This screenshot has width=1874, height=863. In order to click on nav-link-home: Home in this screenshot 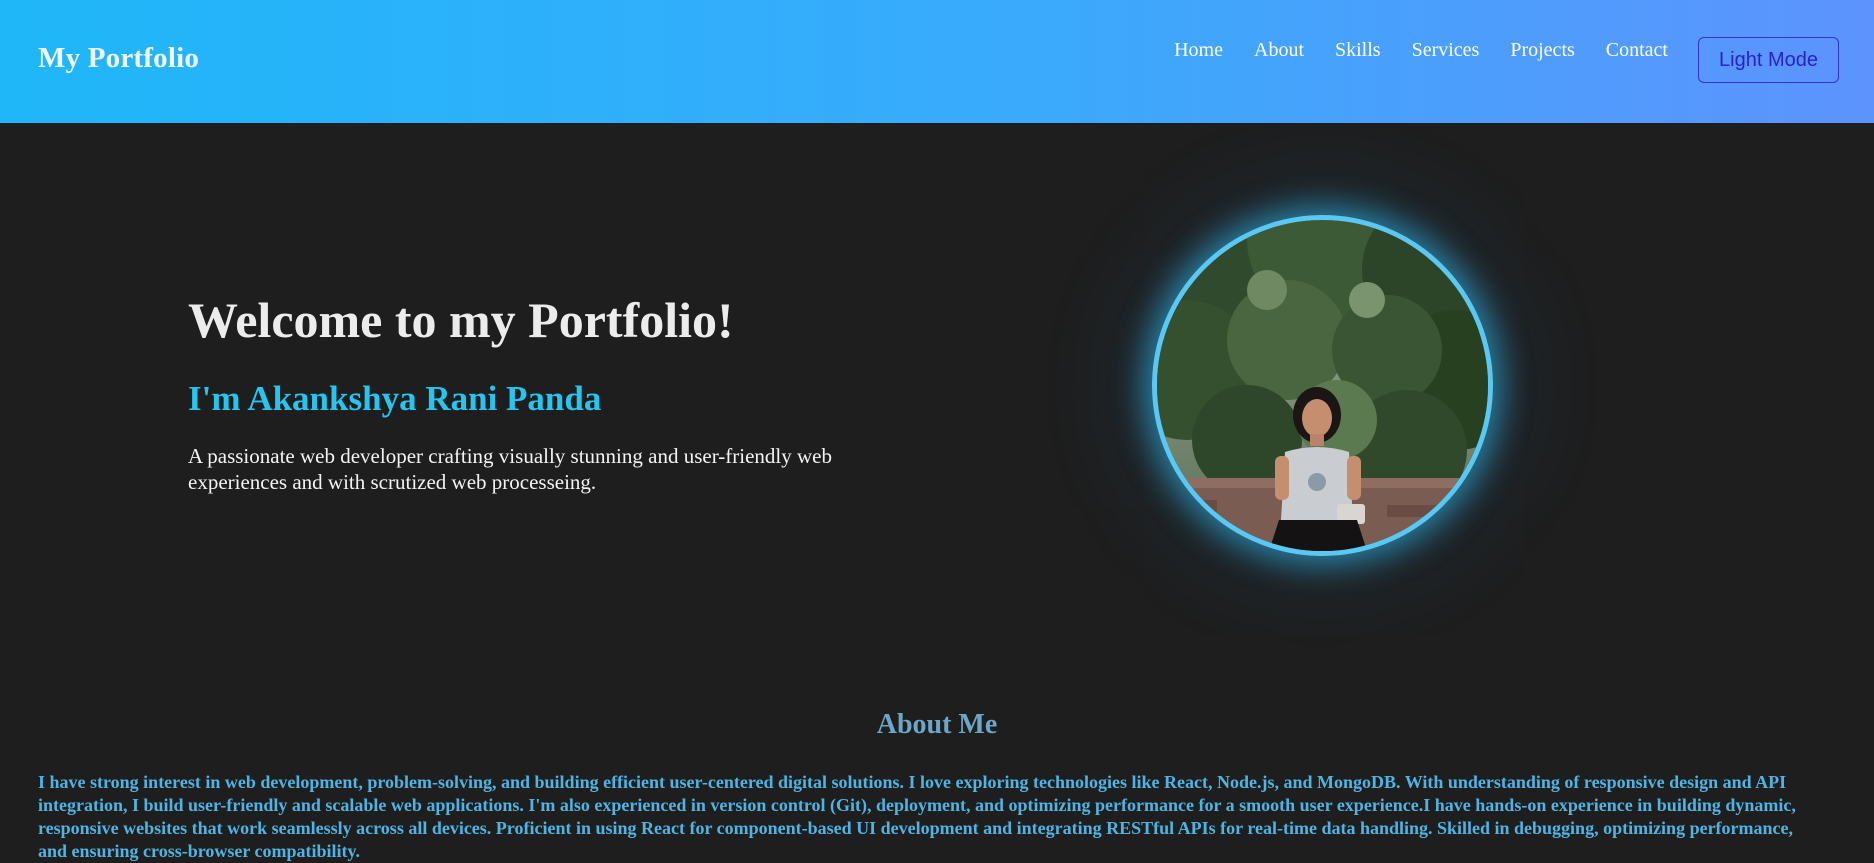, I will do `click(1198, 50)`.